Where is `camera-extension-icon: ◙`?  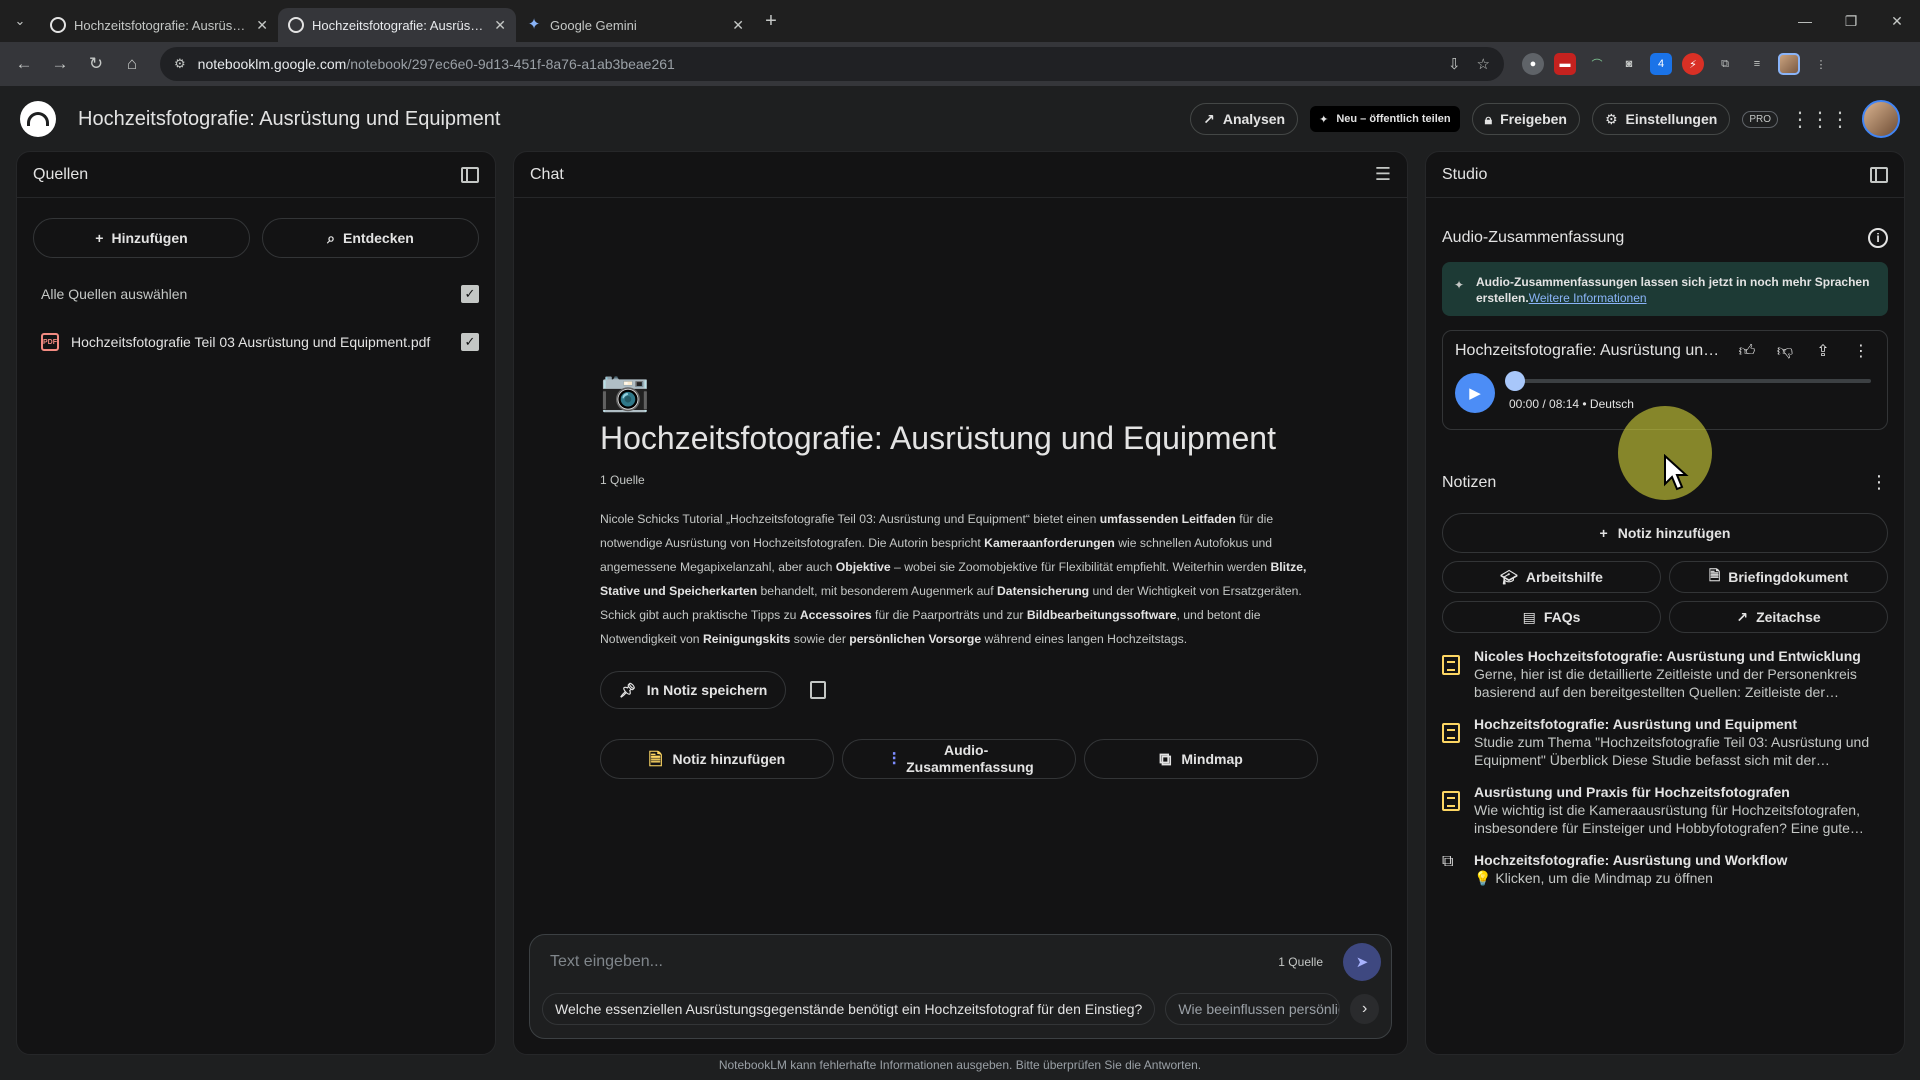
camera-extension-icon: ◙ is located at coordinates (1629, 64).